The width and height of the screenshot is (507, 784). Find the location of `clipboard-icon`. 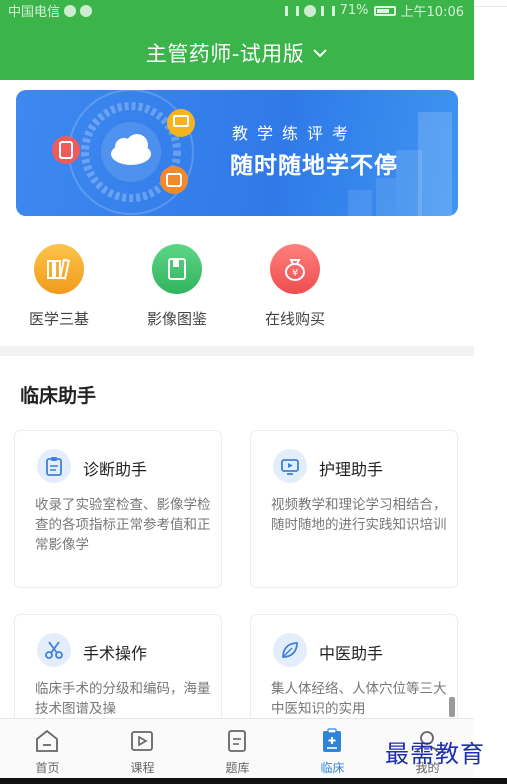

clipboard-icon is located at coordinates (54, 466).